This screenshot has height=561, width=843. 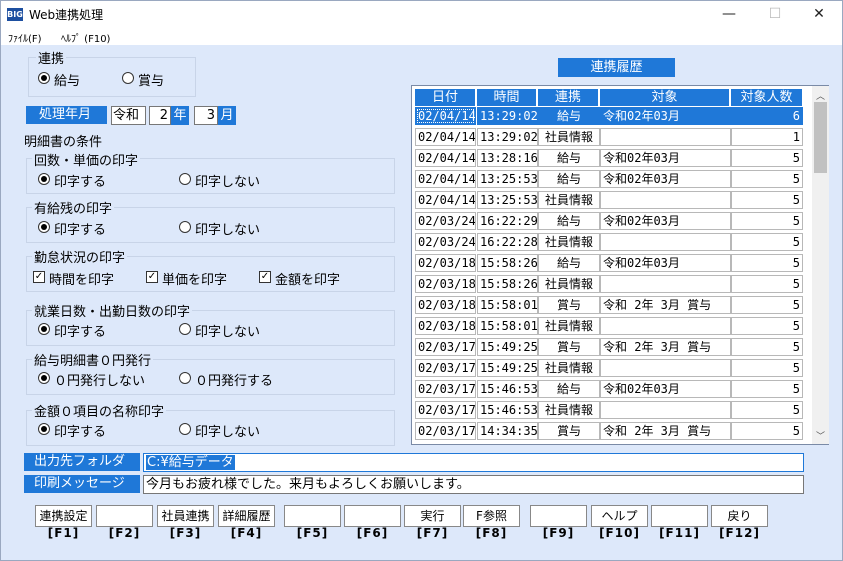 I want to click on print-count-no-label: 印字しない, so click(x=228, y=182).